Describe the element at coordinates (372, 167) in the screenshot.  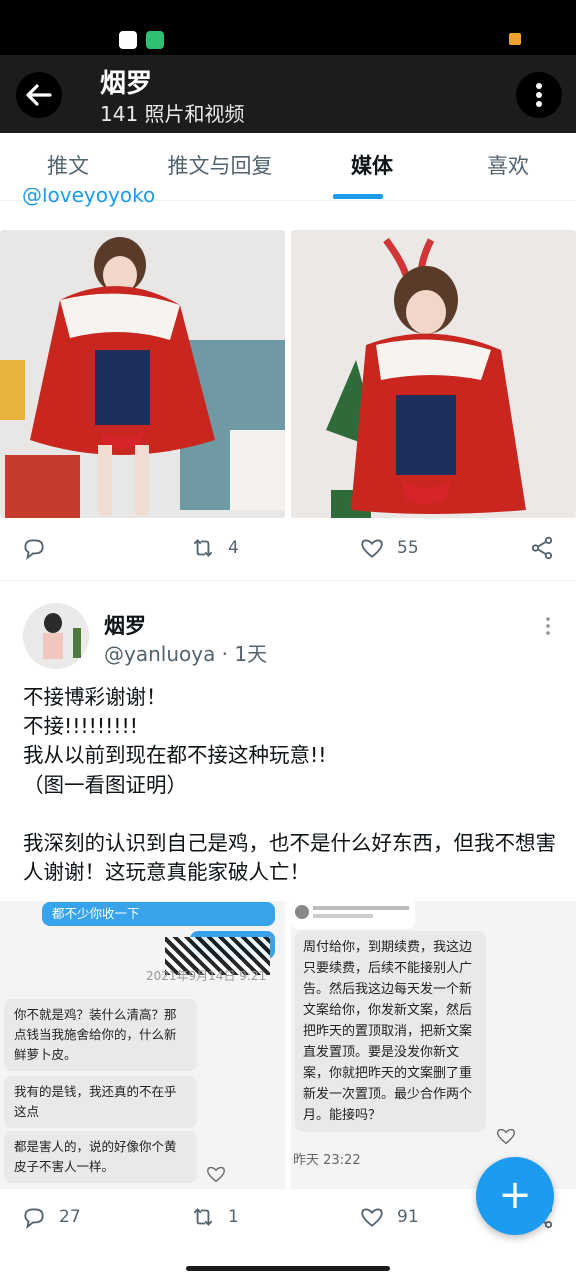
I see `tab-media: 媒体` at that location.